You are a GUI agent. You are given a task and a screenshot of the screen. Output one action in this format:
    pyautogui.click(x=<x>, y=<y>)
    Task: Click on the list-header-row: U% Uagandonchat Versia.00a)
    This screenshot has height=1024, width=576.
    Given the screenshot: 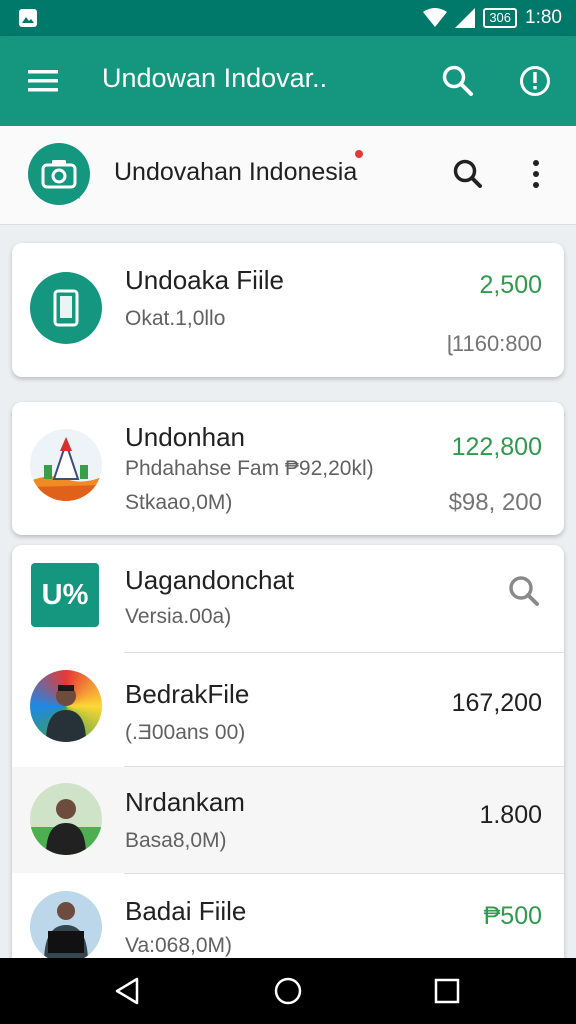 What is the action you would take?
    pyautogui.click(x=288, y=598)
    